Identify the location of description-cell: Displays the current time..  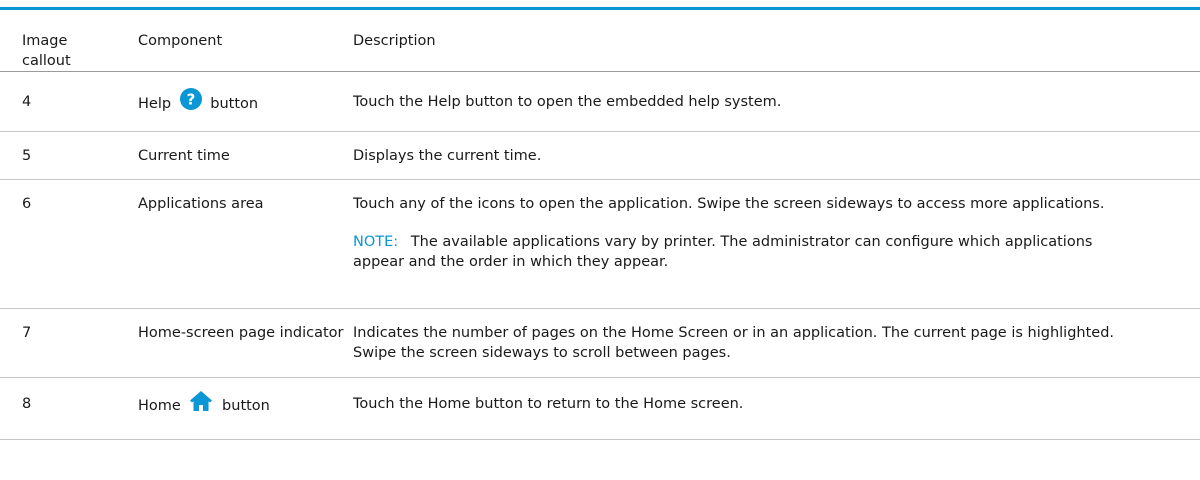
(775, 155).